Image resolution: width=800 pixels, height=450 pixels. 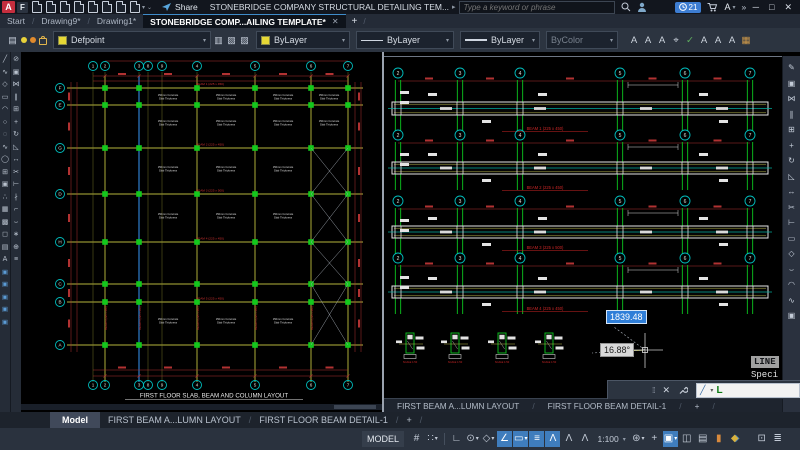 What do you see at coordinates (746, 40) in the screenshot?
I see `table-icon: ▦` at bounding box center [746, 40].